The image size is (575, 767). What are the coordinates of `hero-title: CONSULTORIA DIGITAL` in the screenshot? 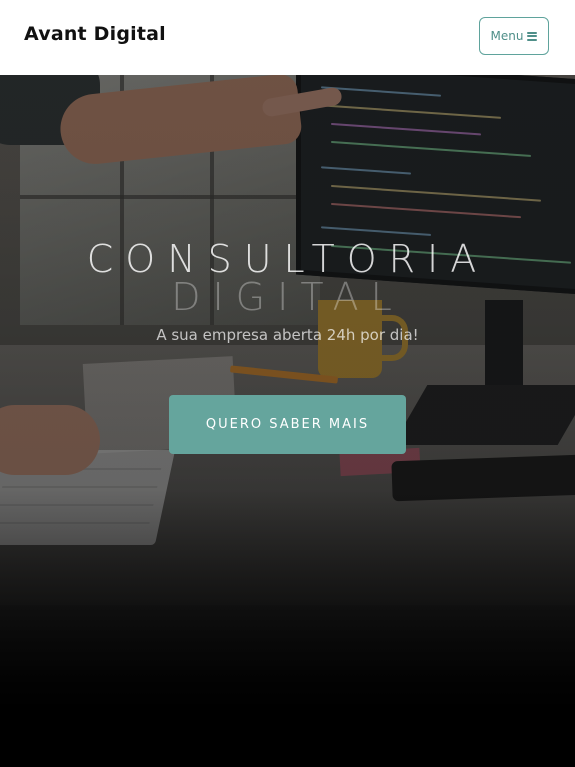 It's located at (287, 278).